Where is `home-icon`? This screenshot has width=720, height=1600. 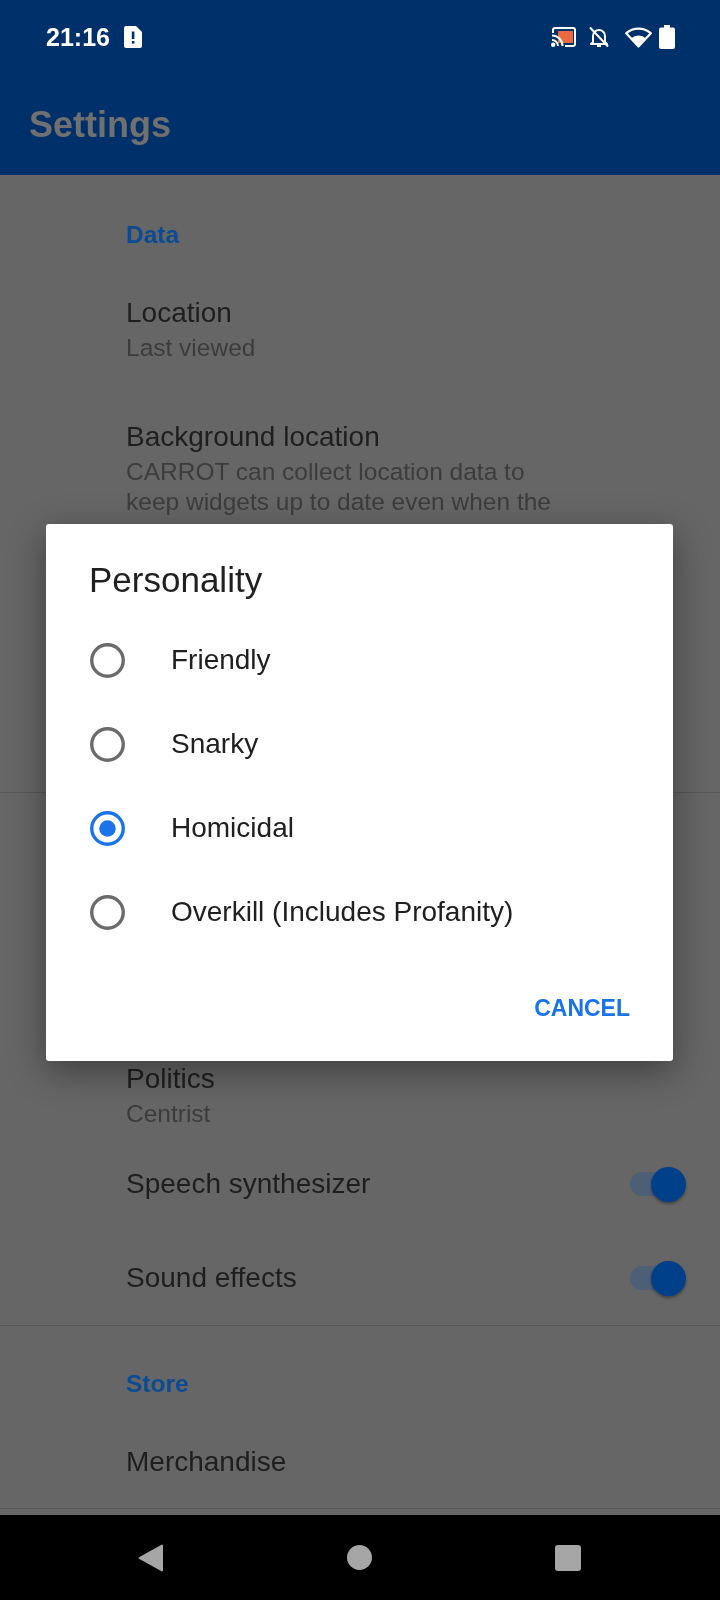 home-icon is located at coordinates (359, 1557).